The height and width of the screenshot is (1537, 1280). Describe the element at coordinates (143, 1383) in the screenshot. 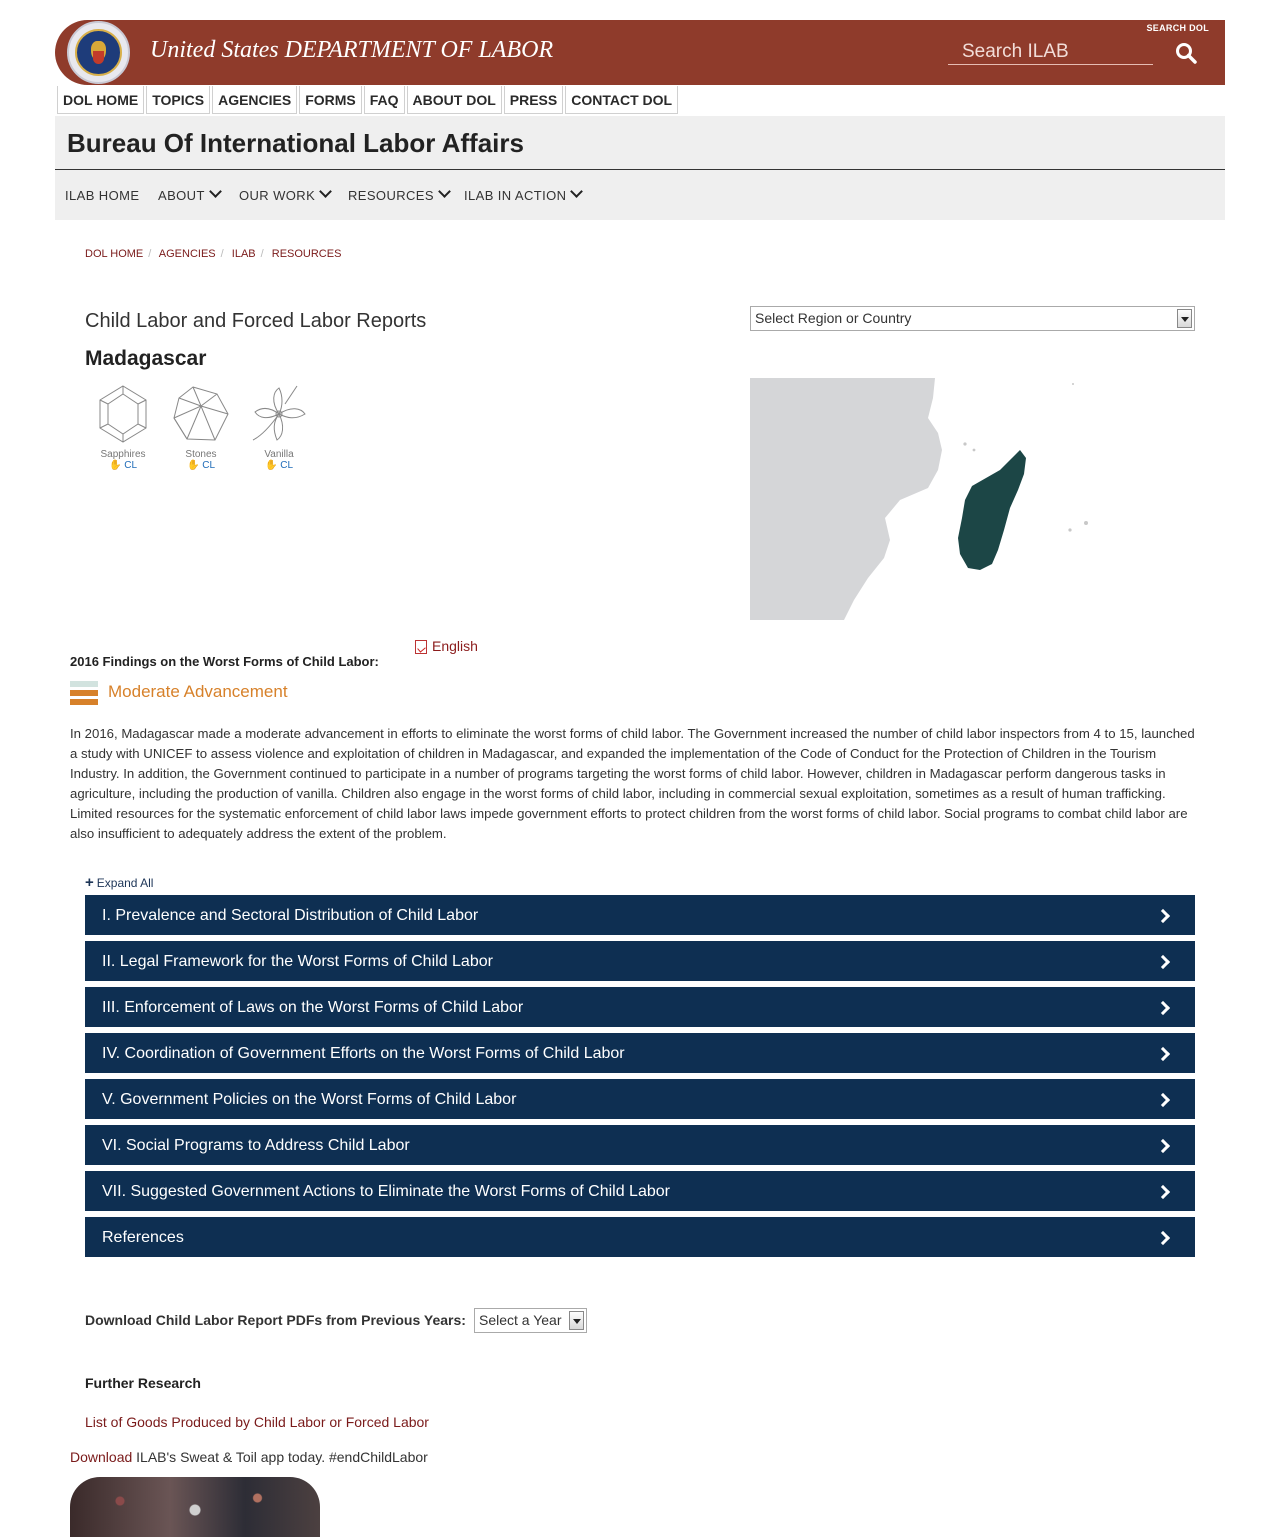

I see `further-research-heading: Further Research` at that location.